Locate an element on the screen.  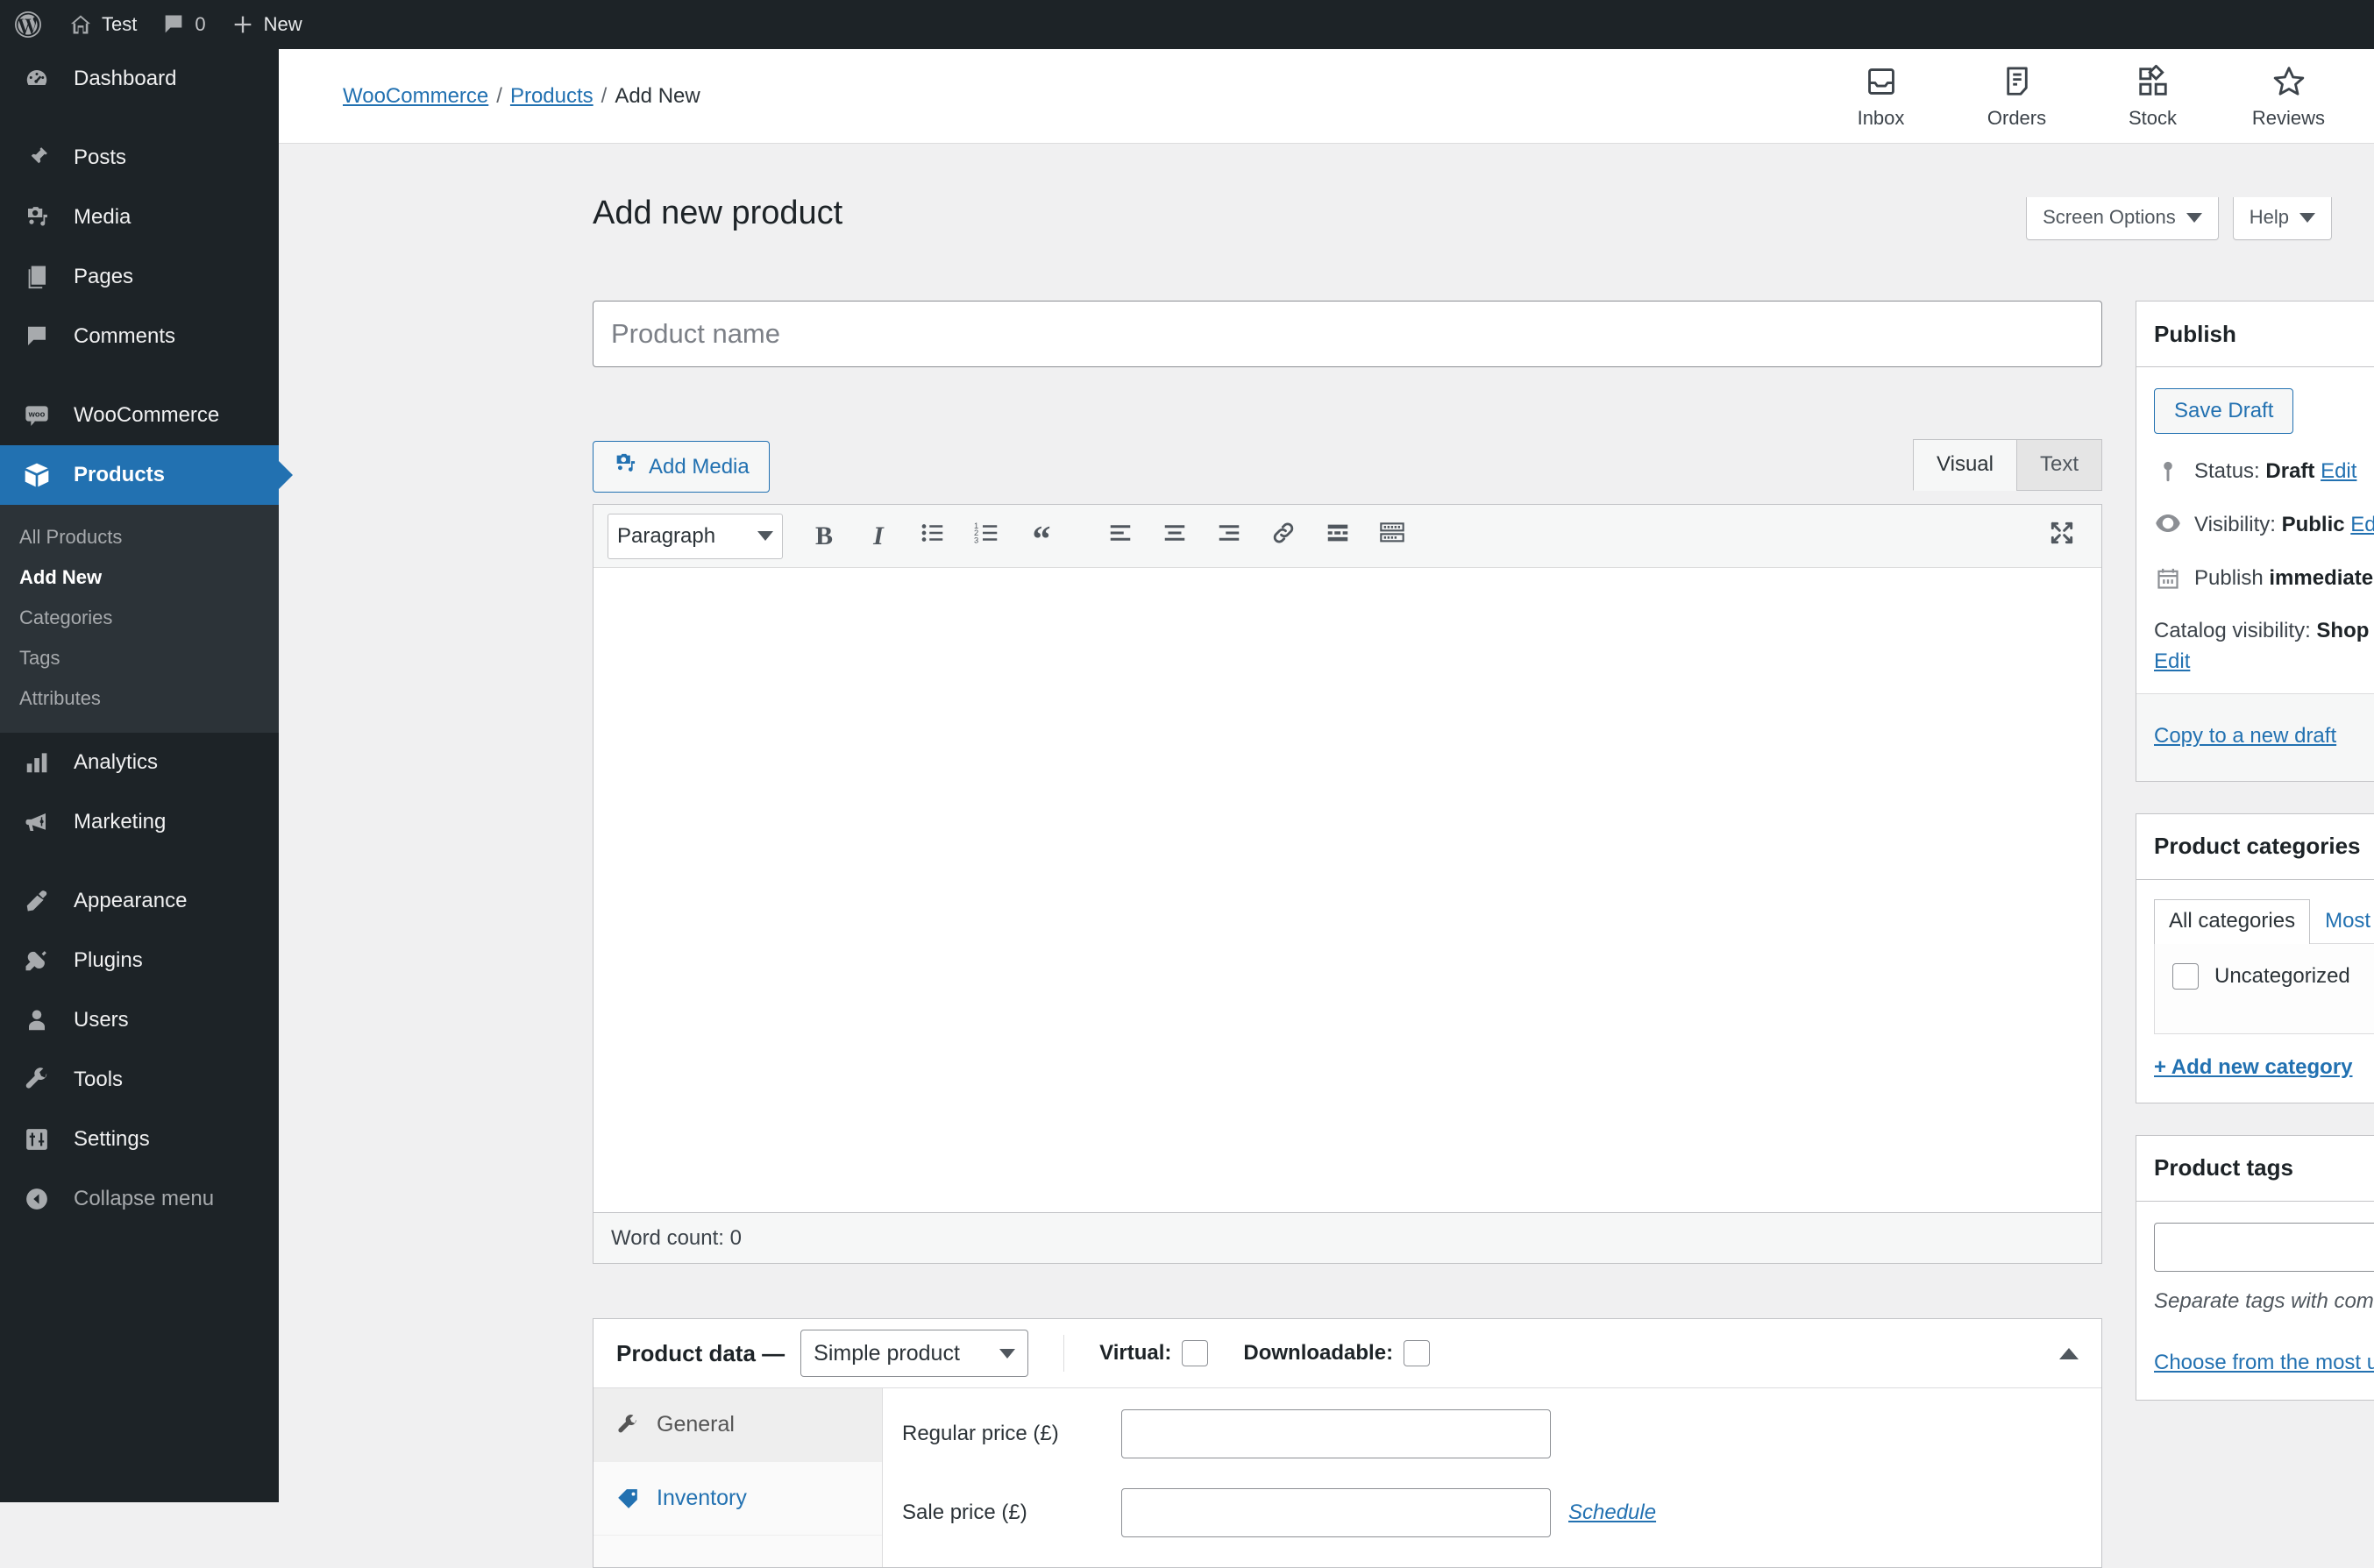
wp-logo-menu is located at coordinates (28, 24).